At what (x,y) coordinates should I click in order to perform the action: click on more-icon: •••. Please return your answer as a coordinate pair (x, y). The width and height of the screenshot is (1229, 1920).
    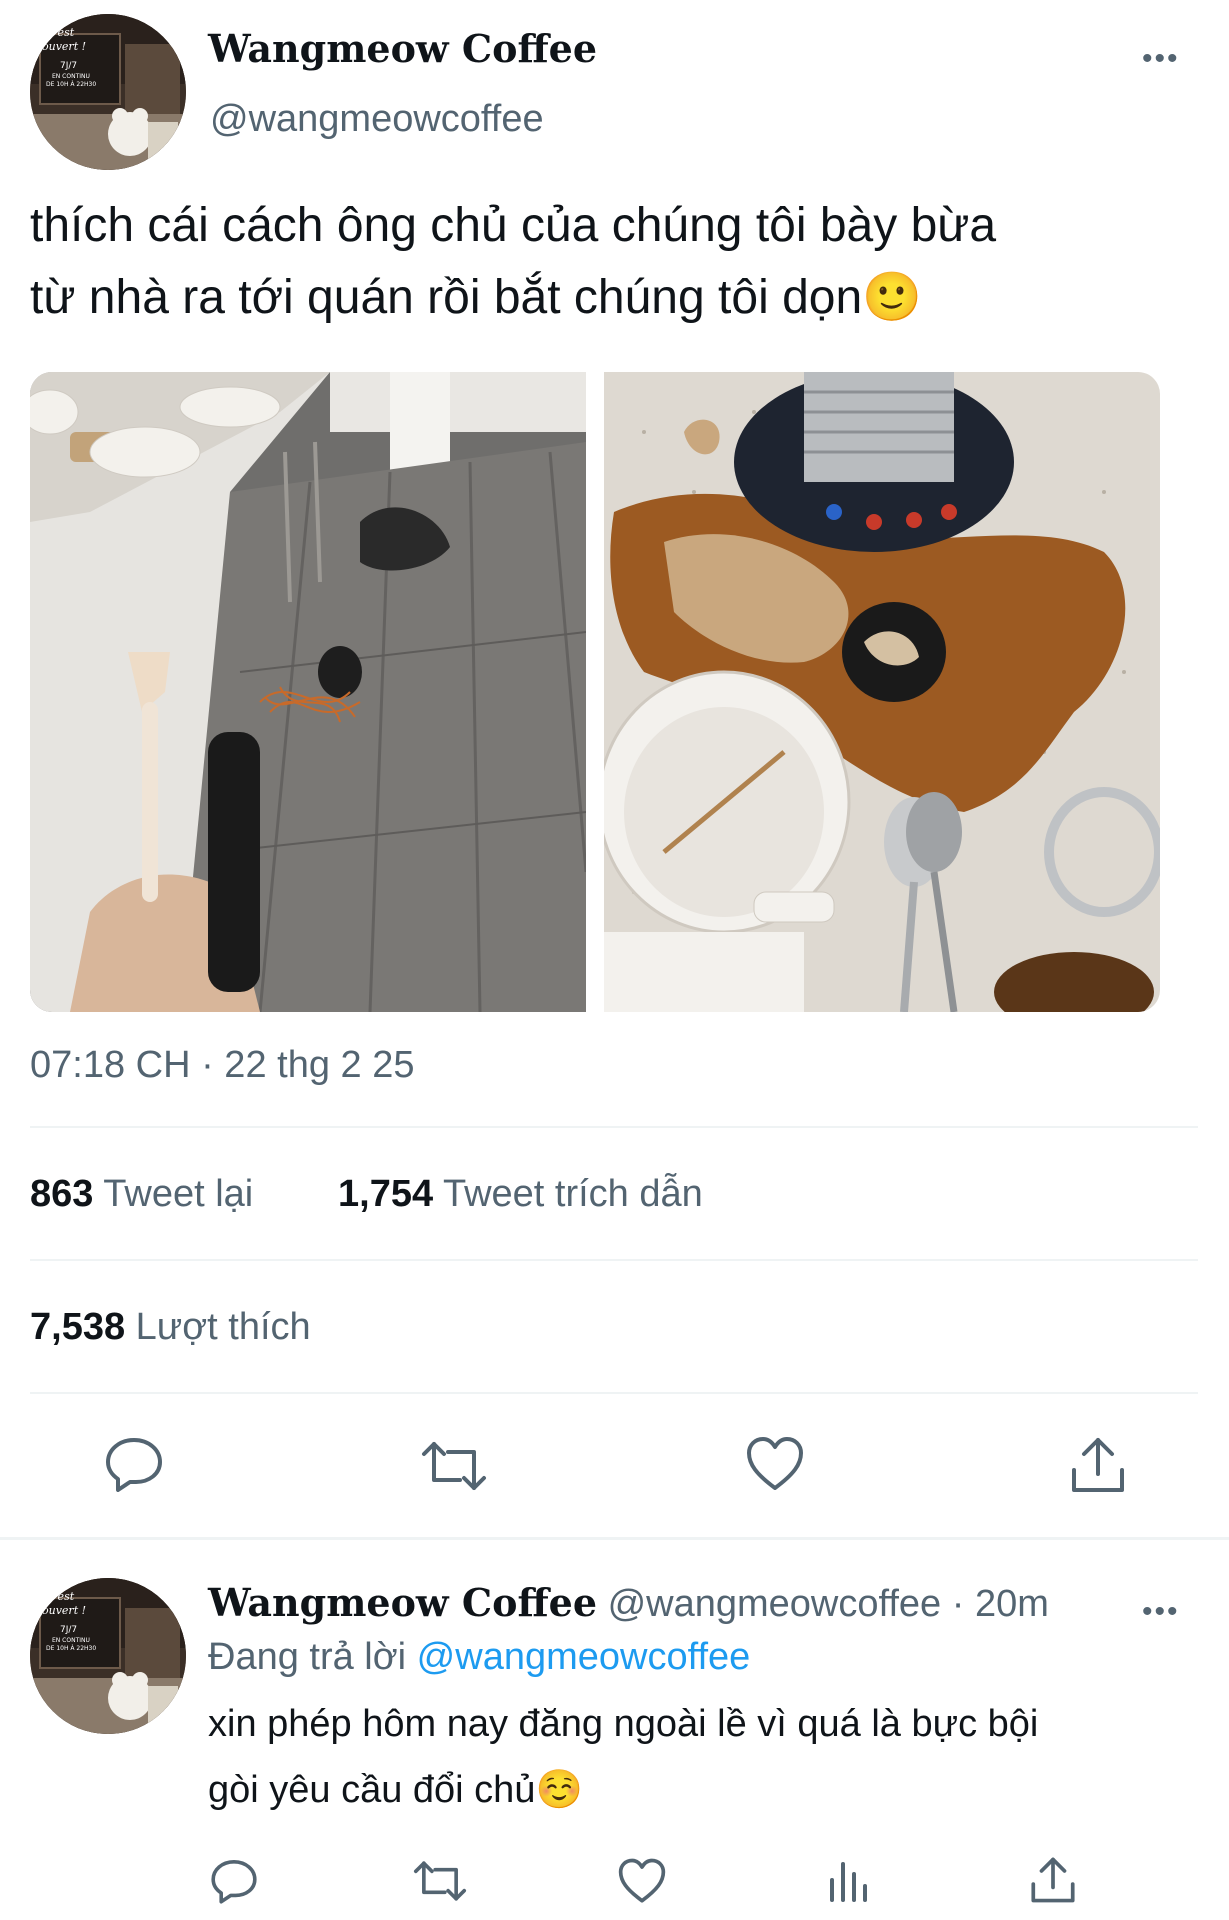
    Looking at the image, I should click on (1161, 59).